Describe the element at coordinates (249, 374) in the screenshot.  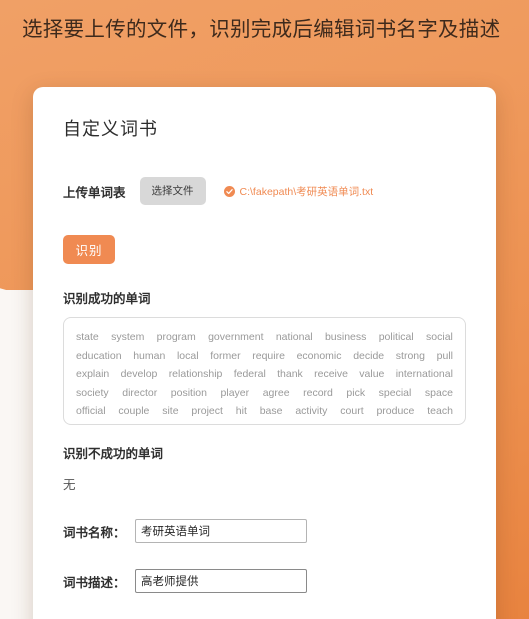
I see `word-item: federal` at that location.